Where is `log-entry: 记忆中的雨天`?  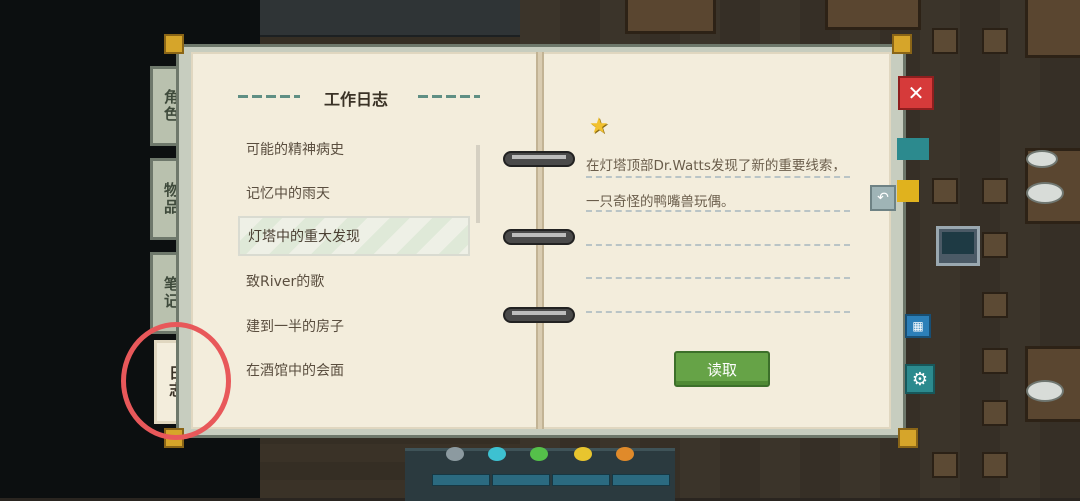 log-entry: 记忆中的雨天 is located at coordinates (354, 193).